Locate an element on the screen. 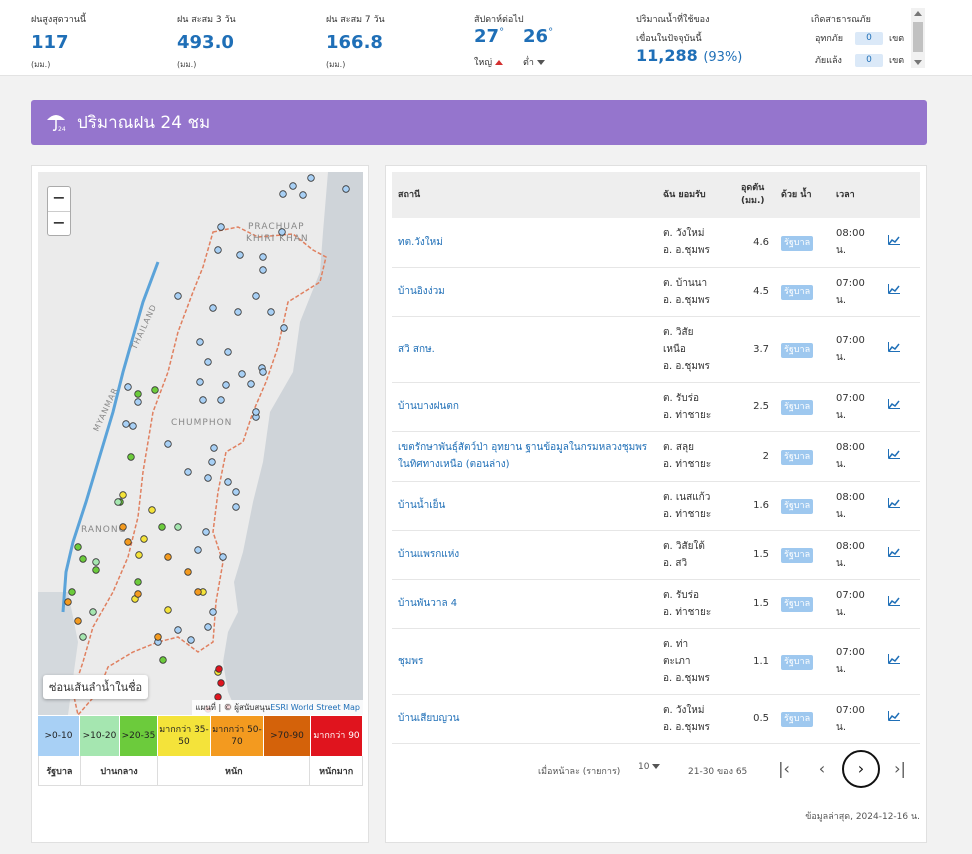 This screenshot has height=854, width=972. station-link: ทต.วังใหม่ is located at coordinates (524, 243).